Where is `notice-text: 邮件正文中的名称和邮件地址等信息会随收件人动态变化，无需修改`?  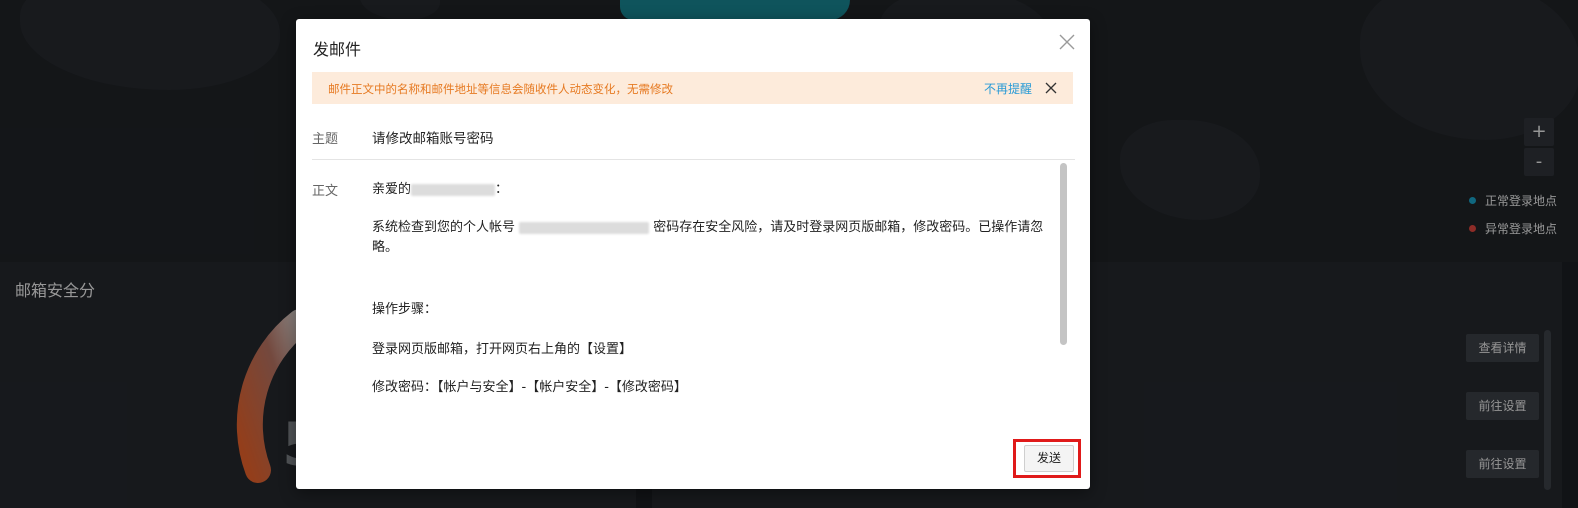 notice-text: 邮件正文中的名称和邮件地址等信息会随收件人动态变化，无需修改 is located at coordinates (500, 89).